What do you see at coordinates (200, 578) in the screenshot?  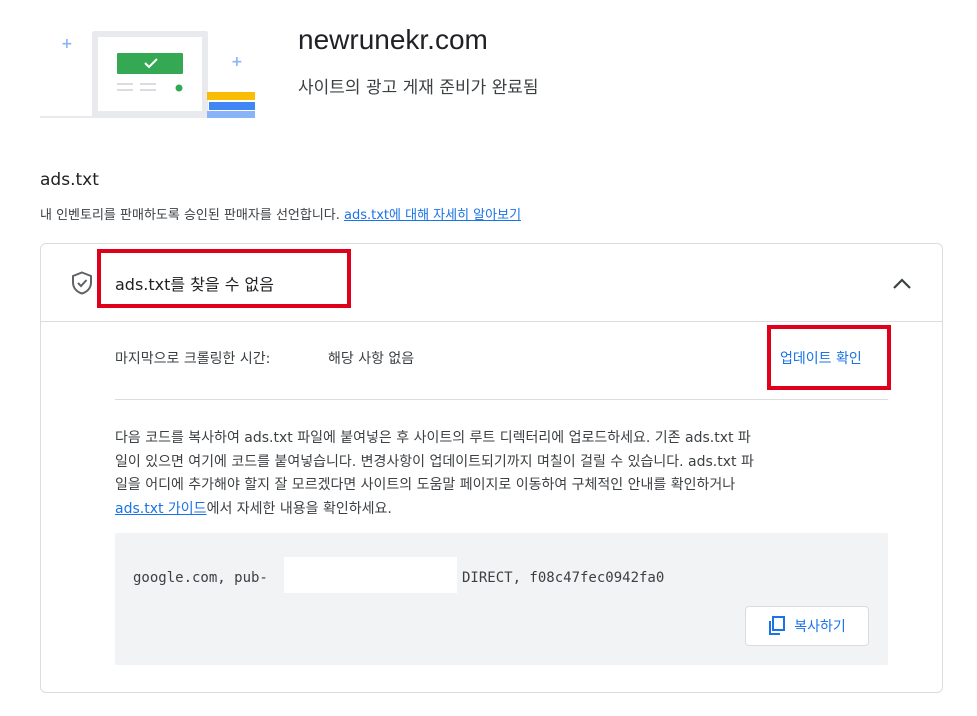 I see `code-prefix: google.com, pub-` at bounding box center [200, 578].